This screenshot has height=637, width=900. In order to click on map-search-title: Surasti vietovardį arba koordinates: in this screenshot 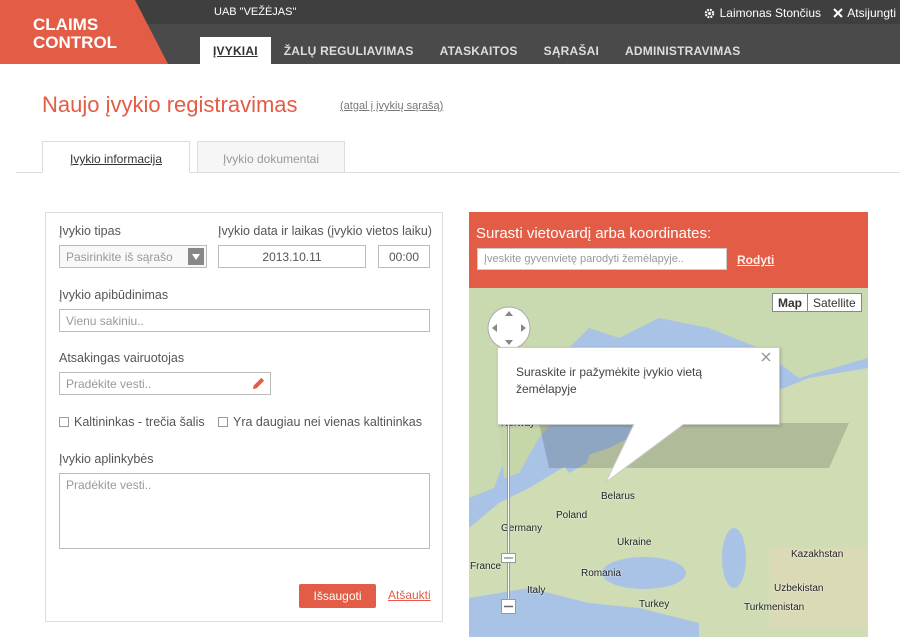, I will do `click(594, 233)`.